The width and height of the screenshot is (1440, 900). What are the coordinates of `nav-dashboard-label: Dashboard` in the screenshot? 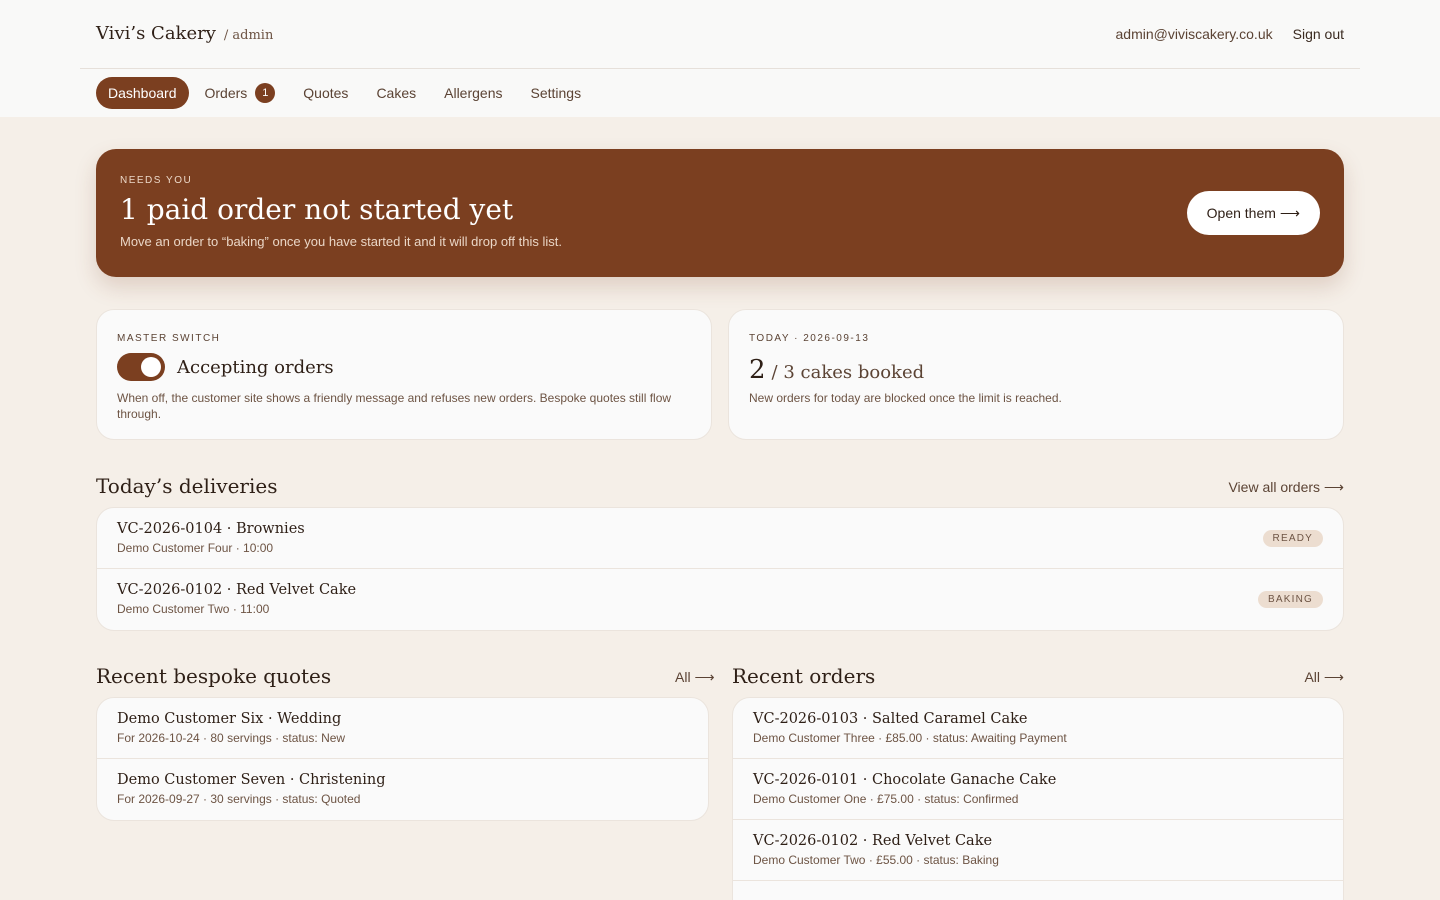 It's located at (142, 93).